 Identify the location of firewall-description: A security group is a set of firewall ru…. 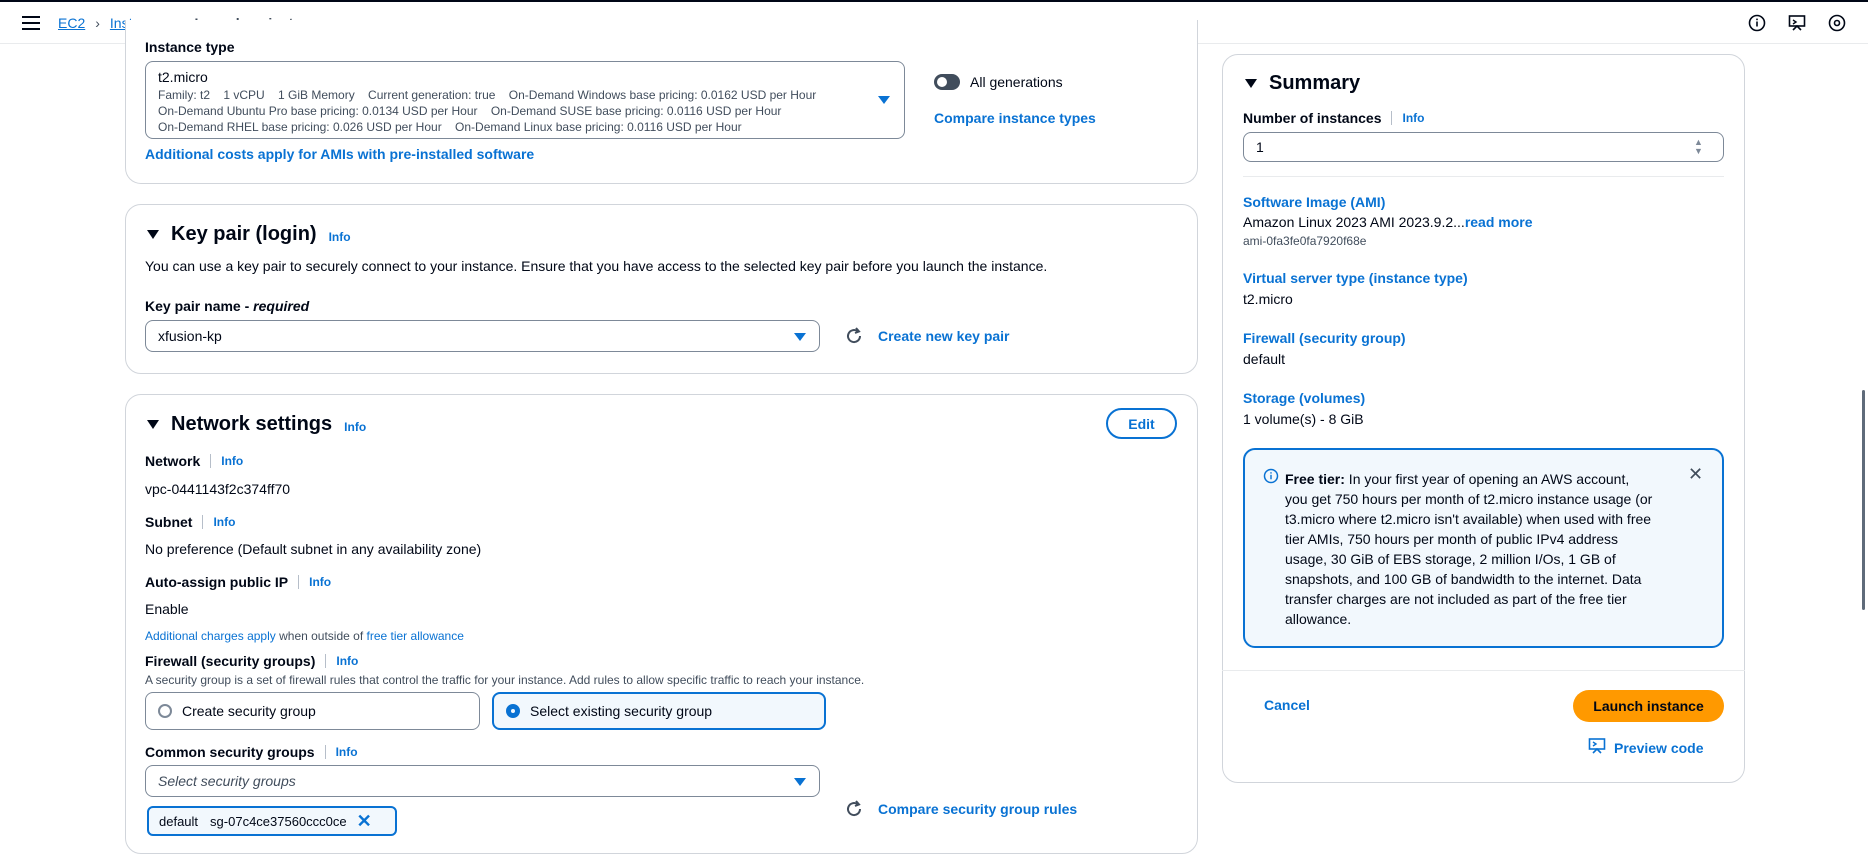
(505, 680).